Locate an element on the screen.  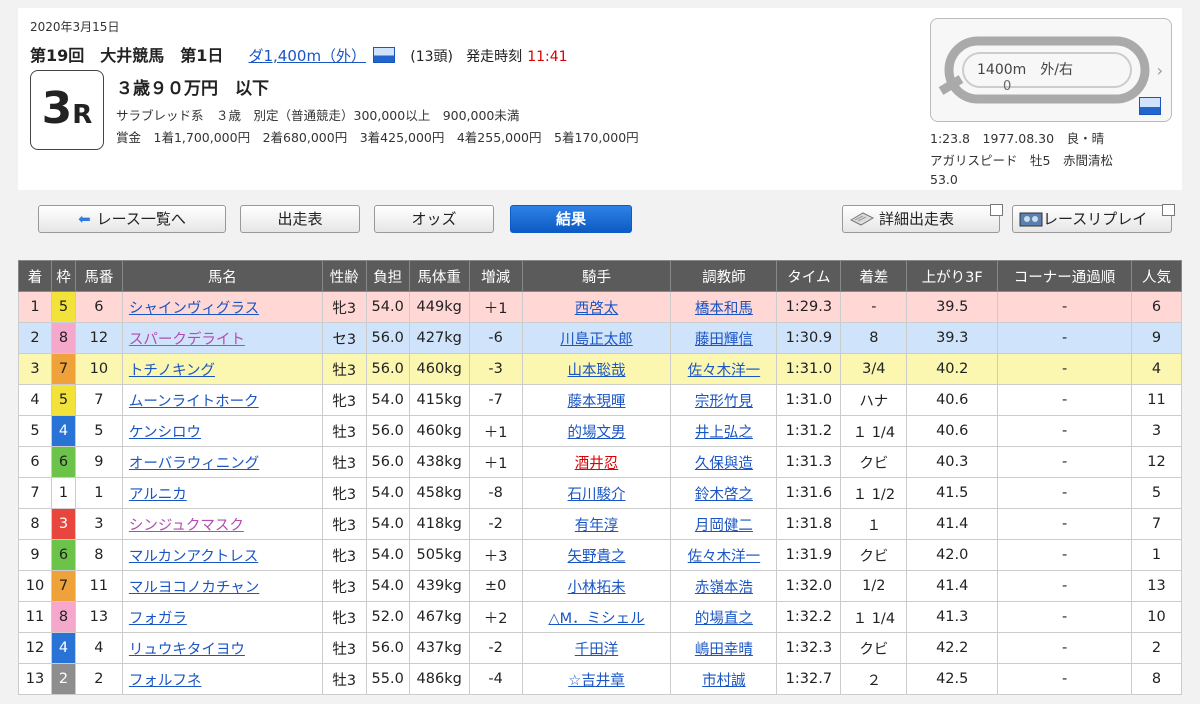
tab-entries: 出走表 is located at coordinates (300, 219).